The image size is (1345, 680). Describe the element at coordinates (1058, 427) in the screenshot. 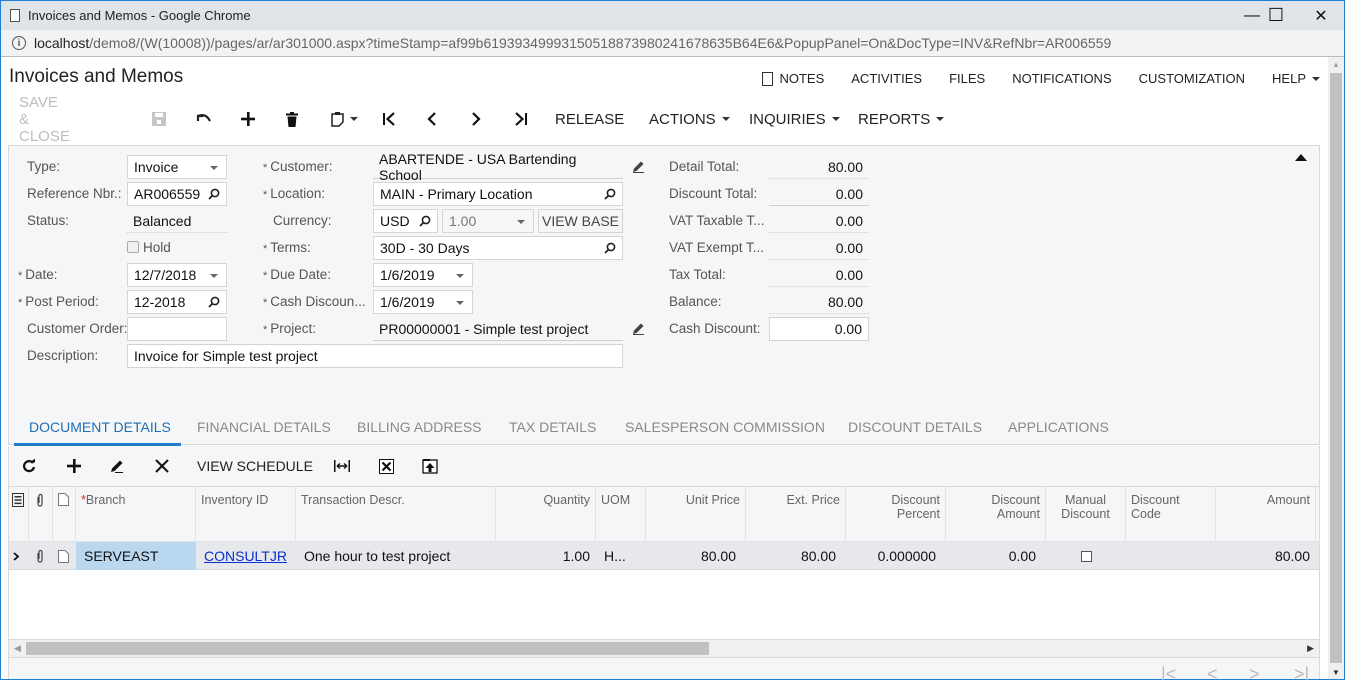

I see `tab-applications: APPLICATIONS` at that location.